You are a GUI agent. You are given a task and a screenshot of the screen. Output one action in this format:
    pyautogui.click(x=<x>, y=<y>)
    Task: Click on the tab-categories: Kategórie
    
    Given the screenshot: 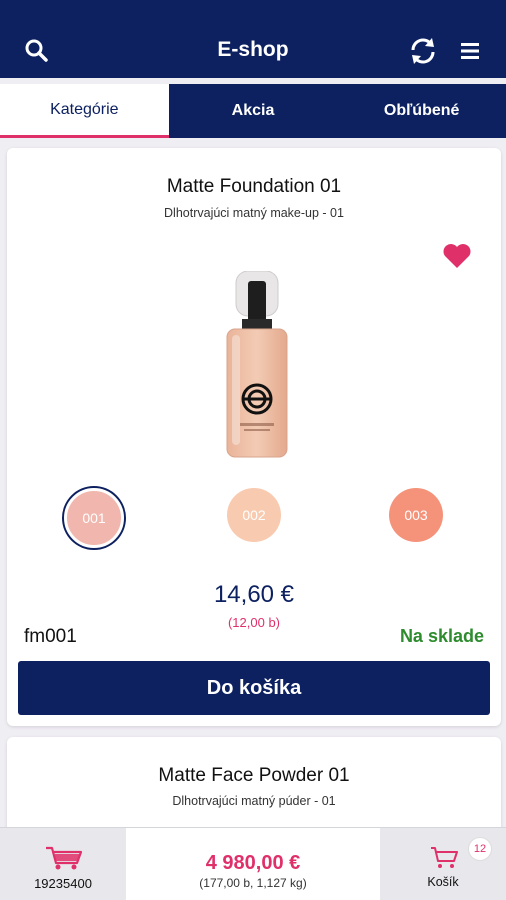 What is the action you would take?
    pyautogui.click(x=84, y=111)
    